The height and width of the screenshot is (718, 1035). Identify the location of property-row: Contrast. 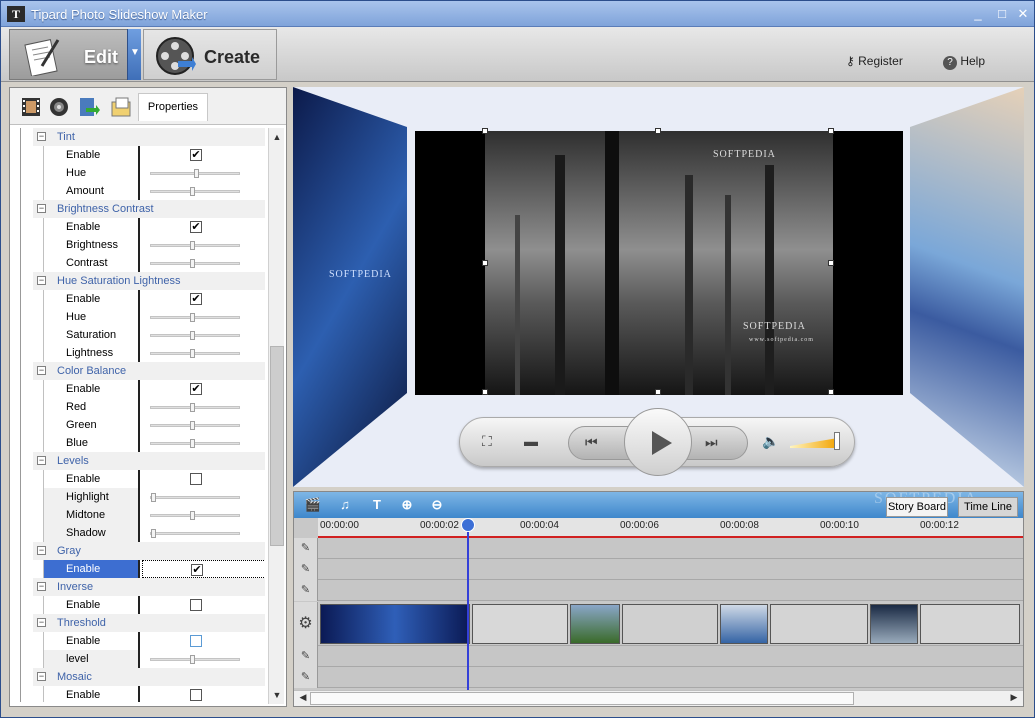
(154, 263).